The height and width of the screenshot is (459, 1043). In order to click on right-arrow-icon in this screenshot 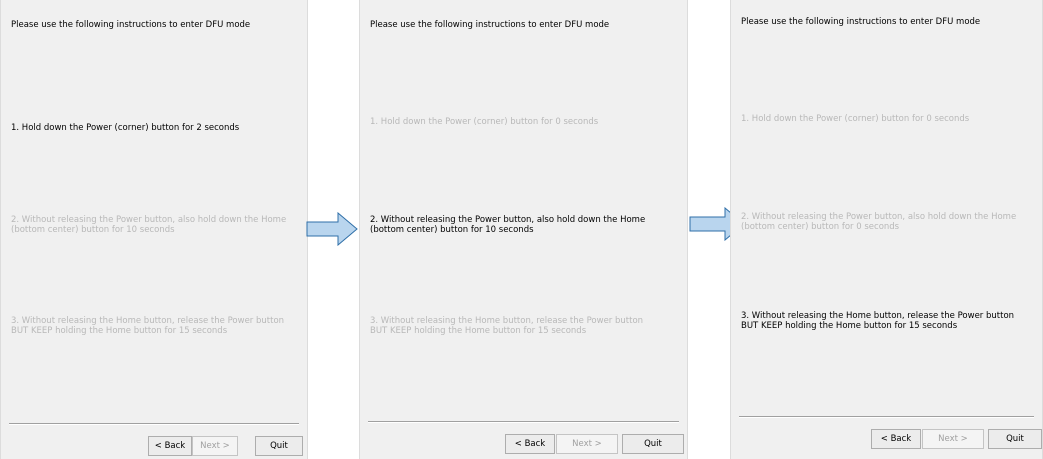, I will do `click(332, 229)`.